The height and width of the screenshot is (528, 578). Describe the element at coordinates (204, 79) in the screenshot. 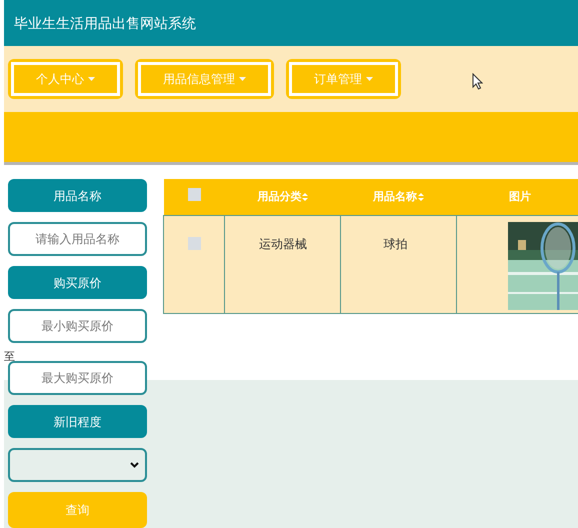

I see `nav-menu-button: 用品信息管理` at that location.